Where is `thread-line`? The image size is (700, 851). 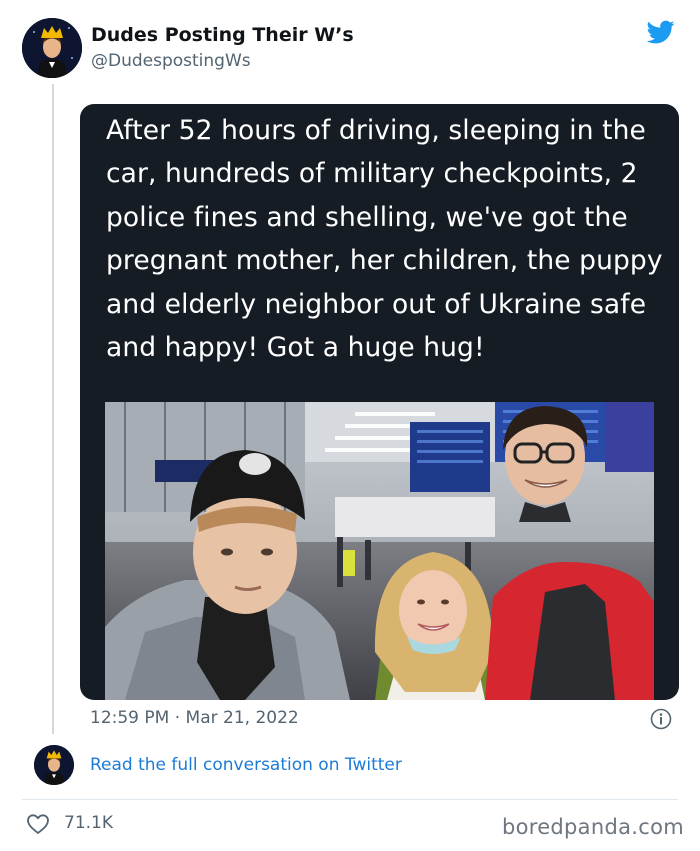
thread-line is located at coordinates (53, 409).